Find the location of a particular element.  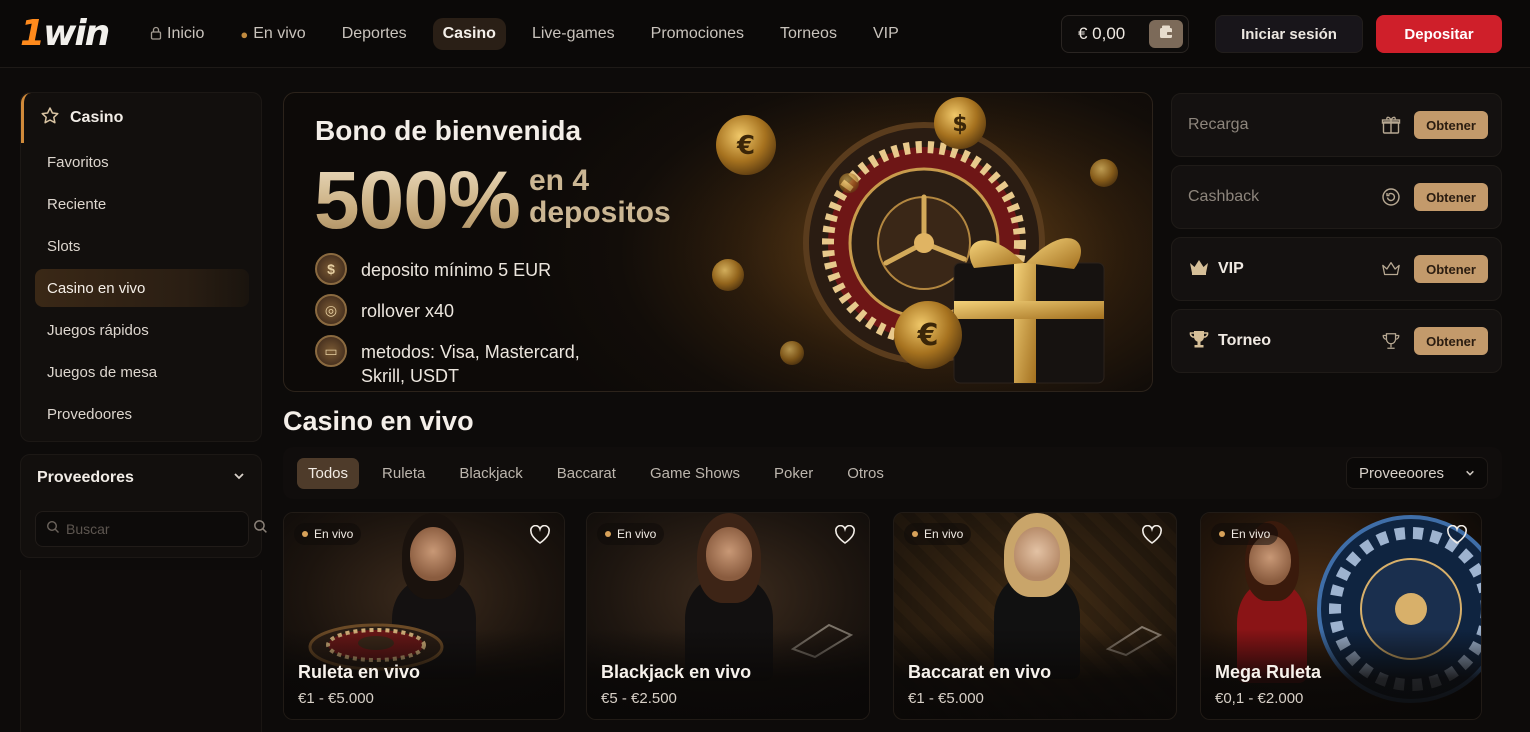

live-icon: ● is located at coordinates (244, 34).